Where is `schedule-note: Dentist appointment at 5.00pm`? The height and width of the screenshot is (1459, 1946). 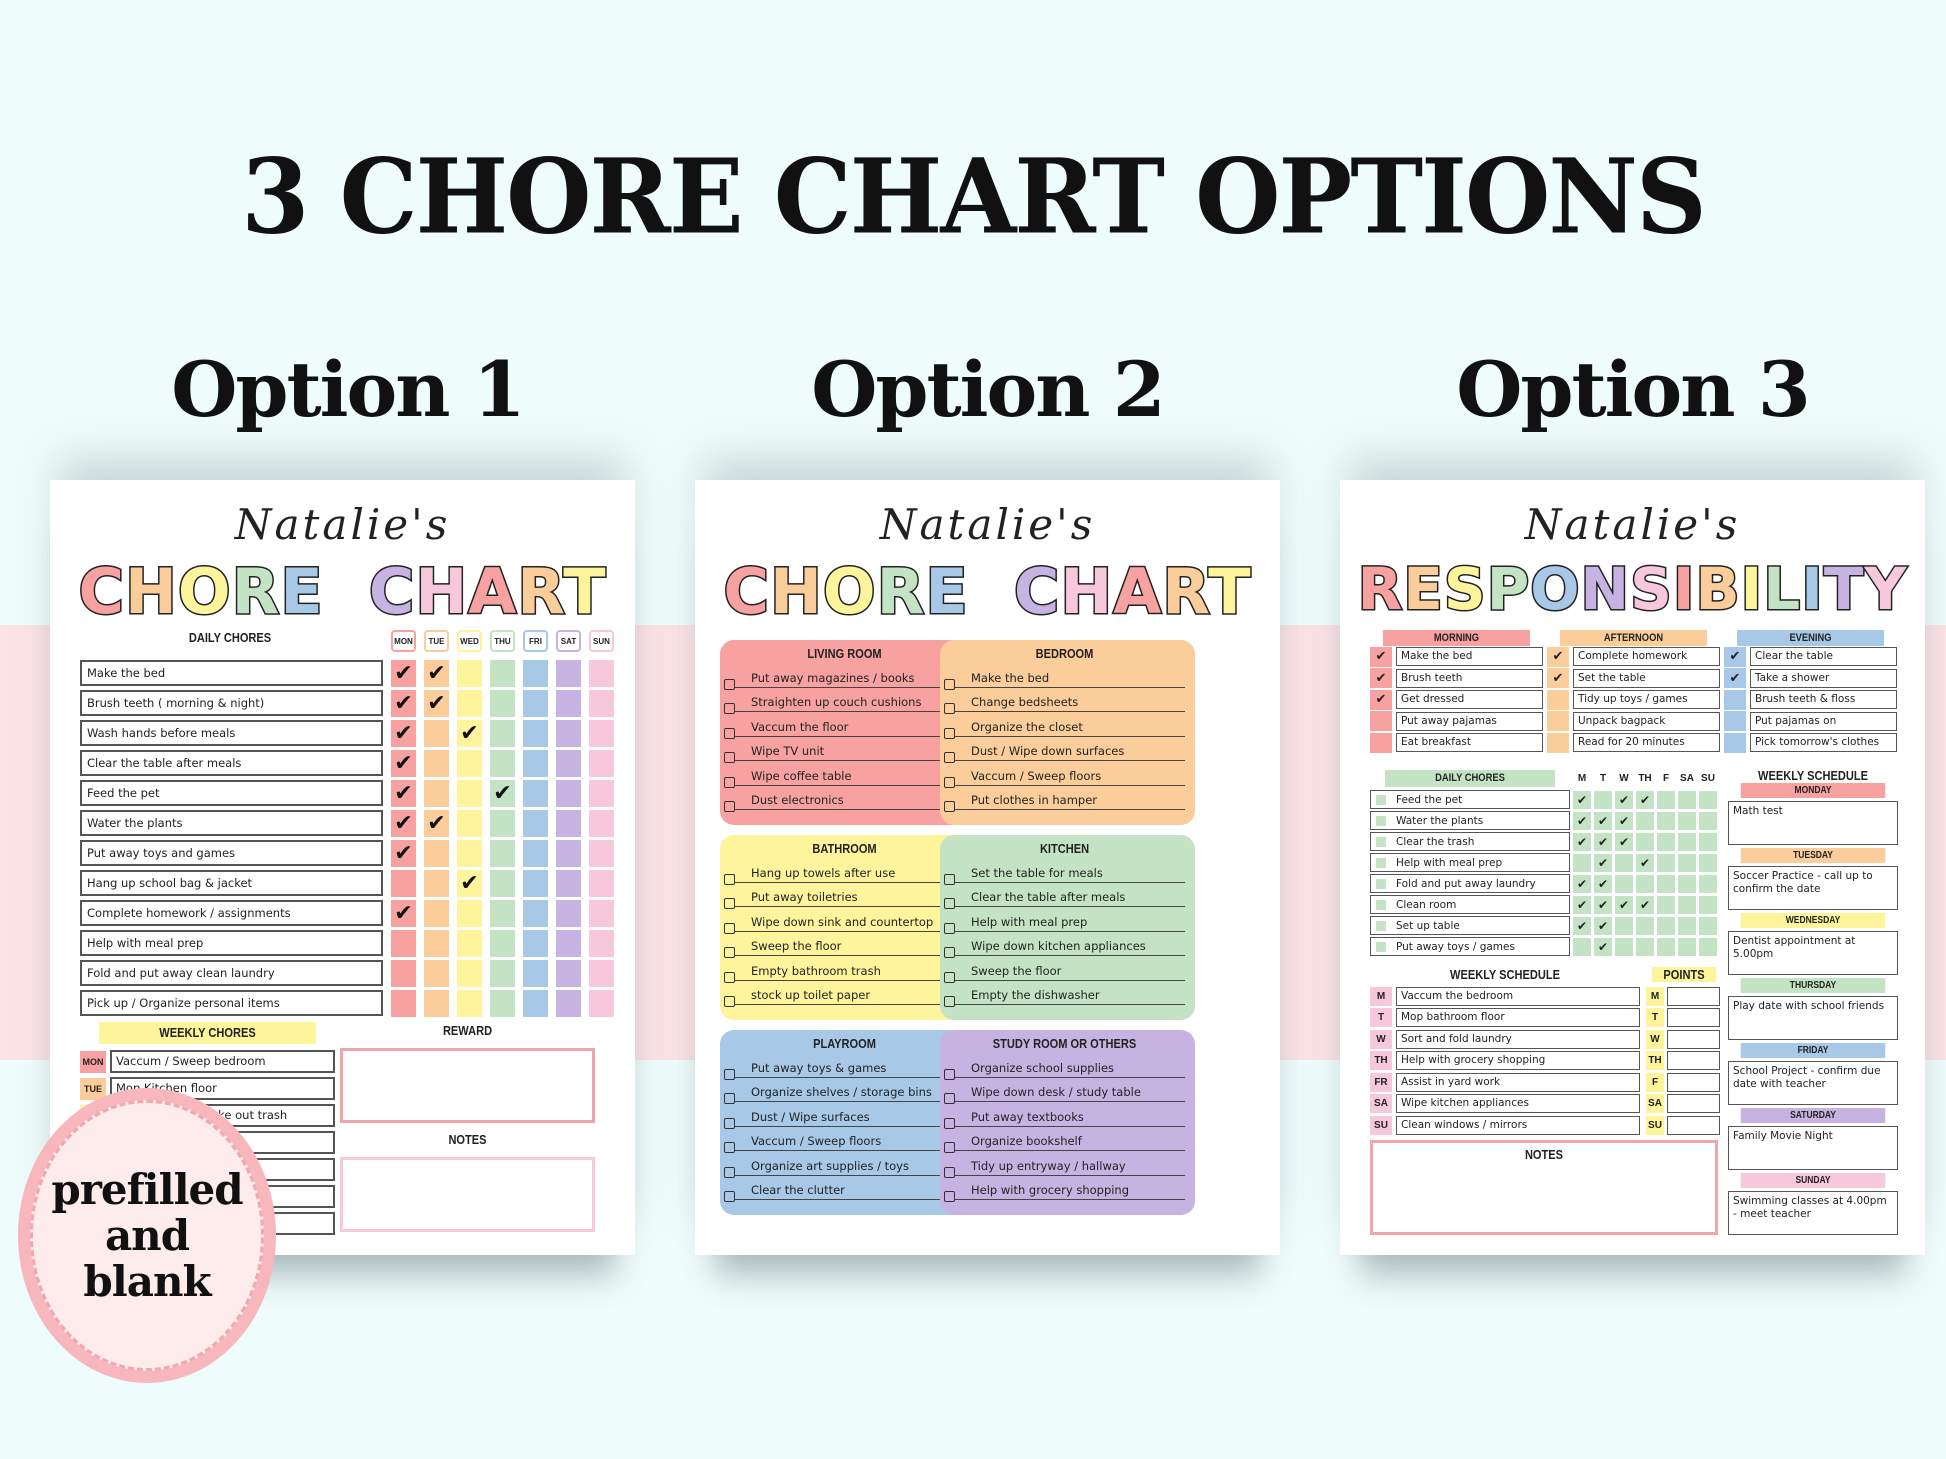
schedule-note: Dentist appointment at 5.00pm is located at coordinates (1813, 953).